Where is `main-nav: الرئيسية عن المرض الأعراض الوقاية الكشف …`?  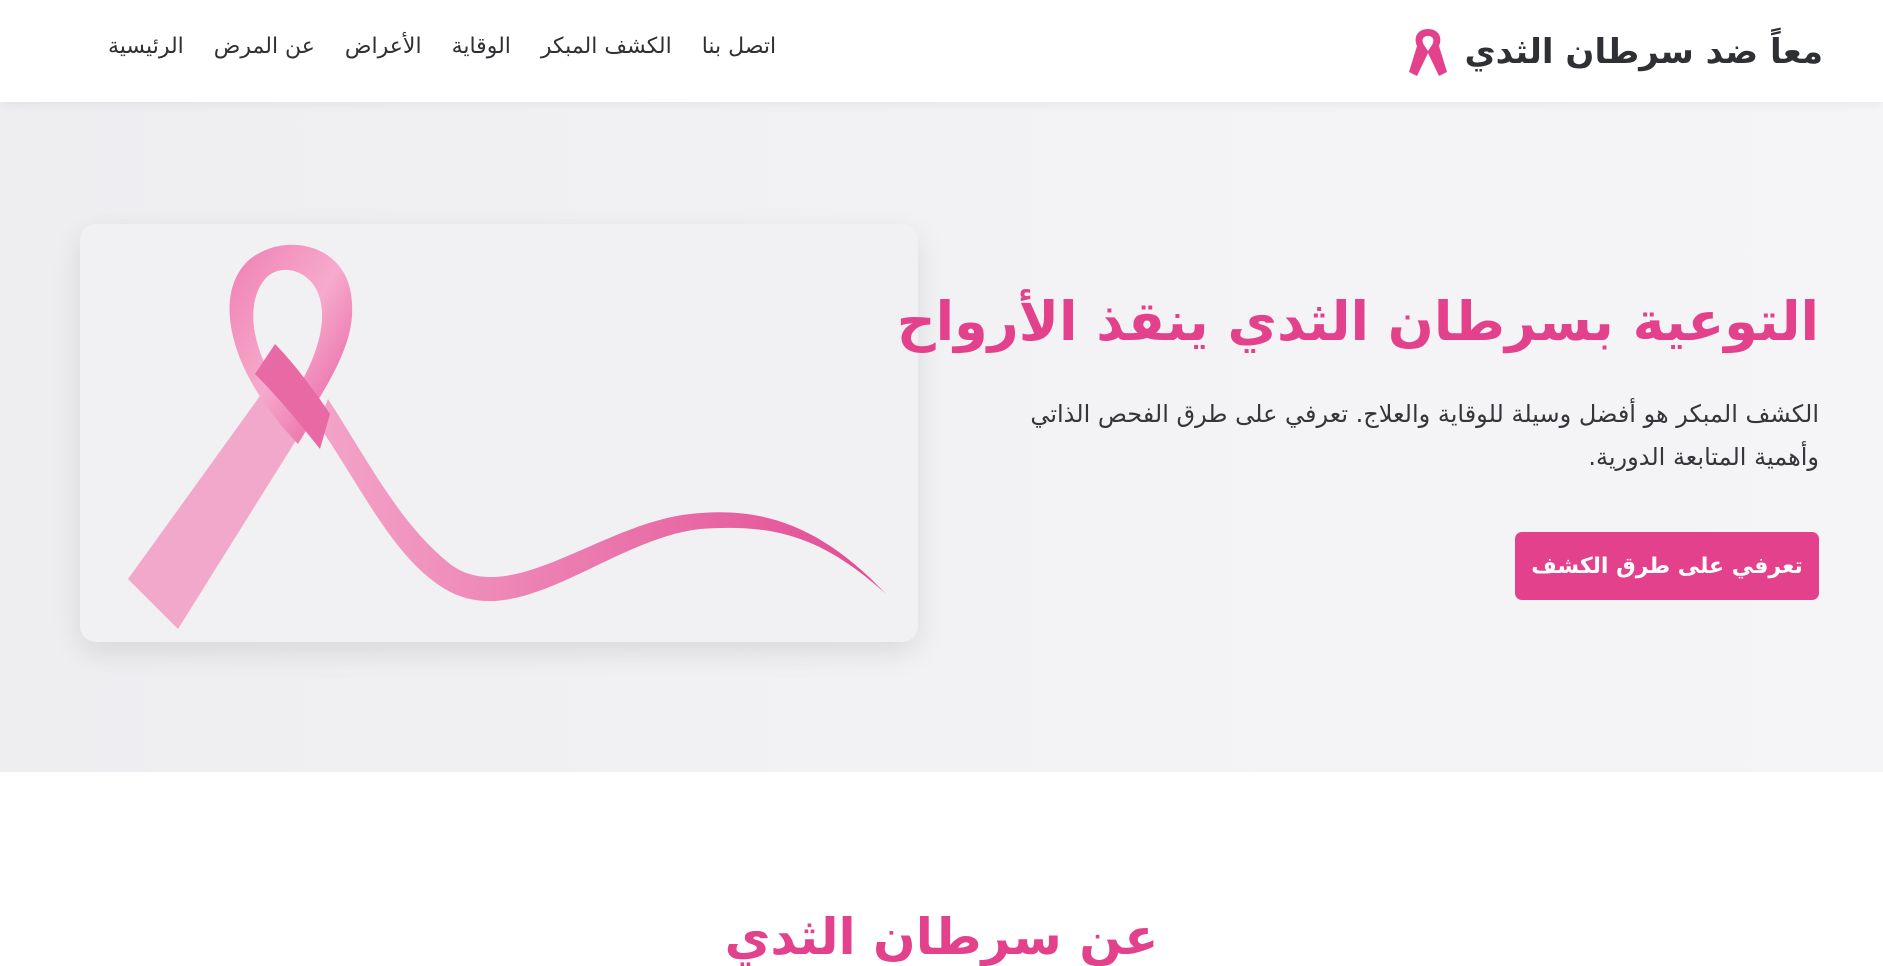 main-nav: الرئيسية عن المرض الأعراض الوقاية الكشف … is located at coordinates (442, 46).